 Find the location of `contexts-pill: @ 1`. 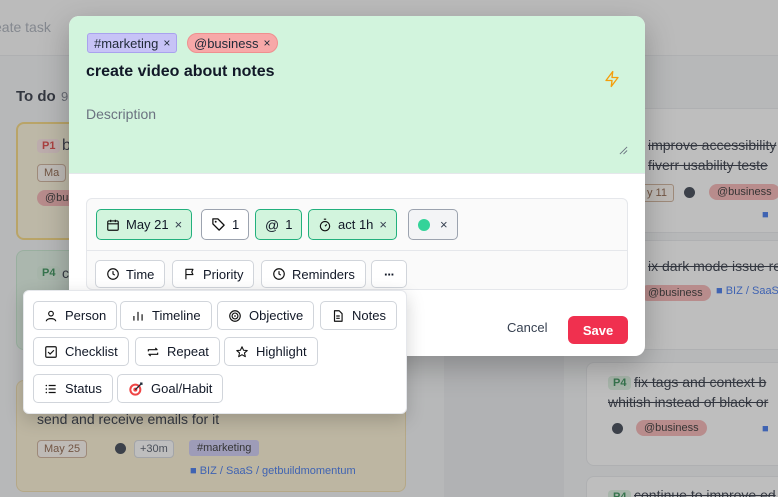

contexts-pill: @ 1 is located at coordinates (279, 224).